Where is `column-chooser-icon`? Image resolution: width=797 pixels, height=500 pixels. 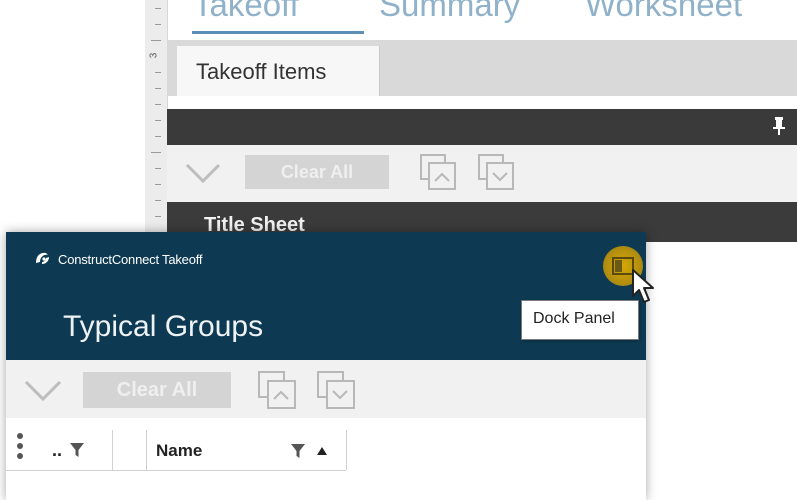
column-chooser-icon is located at coordinates (20, 446).